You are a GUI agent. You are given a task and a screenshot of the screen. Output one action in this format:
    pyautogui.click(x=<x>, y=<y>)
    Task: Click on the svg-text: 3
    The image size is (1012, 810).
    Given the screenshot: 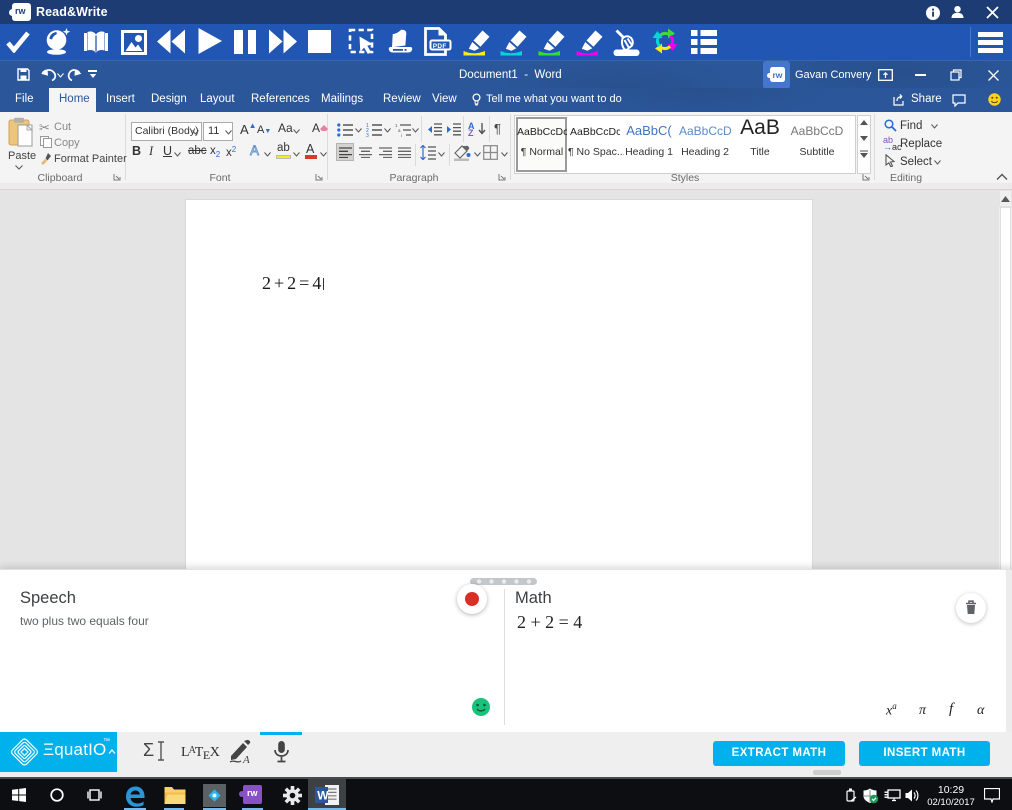 What is the action you would take?
    pyautogui.click(x=367, y=135)
    